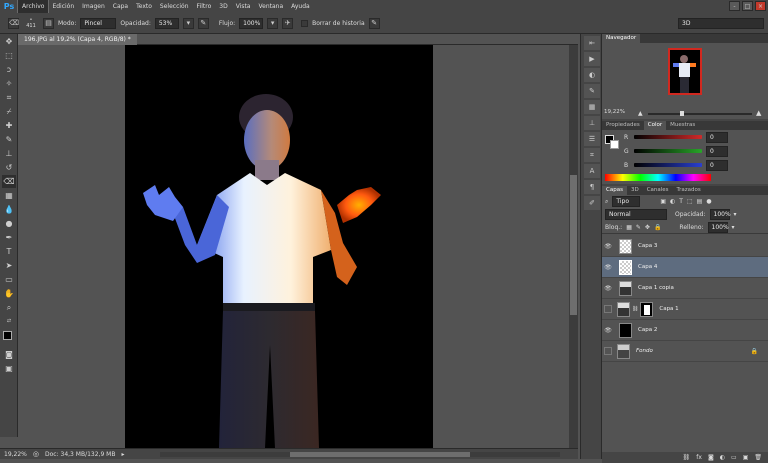 The image size is (768, 463). Describe the element at coordinates (592, 107) in the screenshot. I see `brush-presets-icon: ▦` at that location.